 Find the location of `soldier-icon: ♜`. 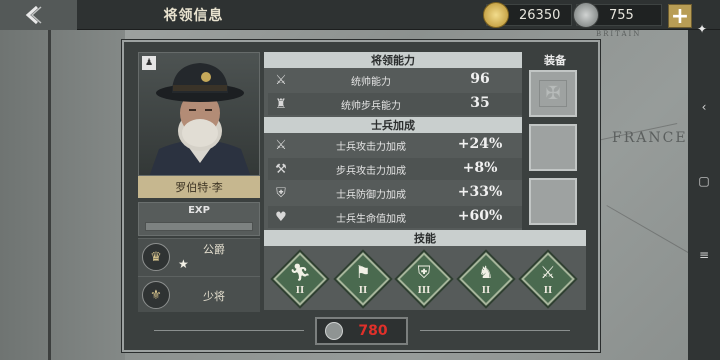

soldier-icon: ♜ is located at coordinates (281, 104).